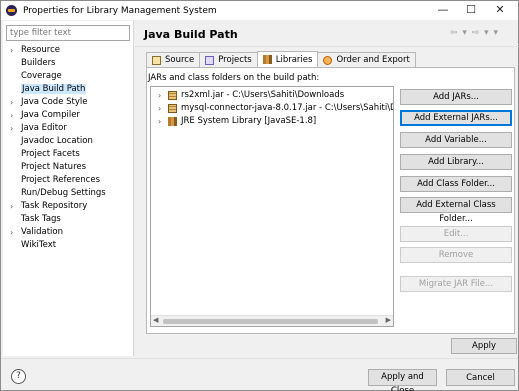 The width and height of the screenshot is (519, 391). What do you see at coordinates (500, 10) in the screenshot?
I see `close-button: ✕` at bounding box center [500, 10].